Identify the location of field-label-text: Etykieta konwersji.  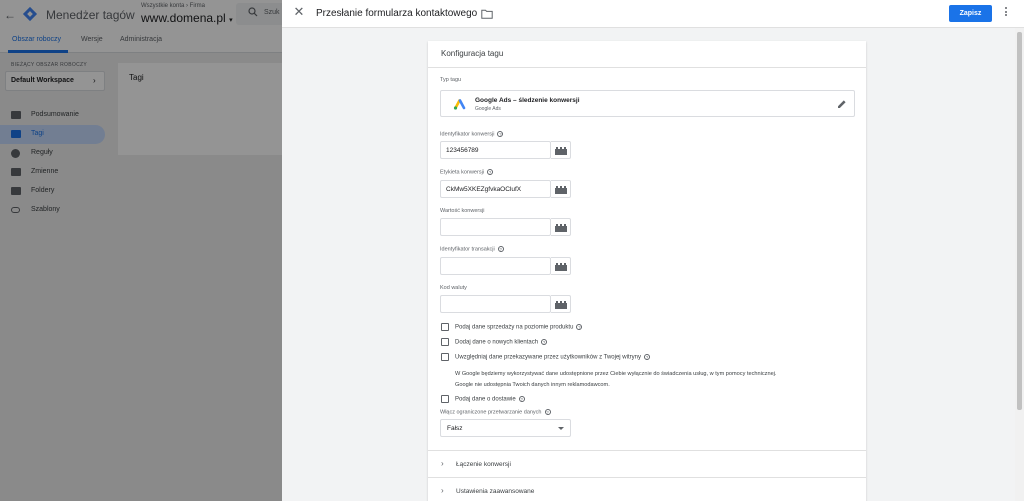
(462, 172).